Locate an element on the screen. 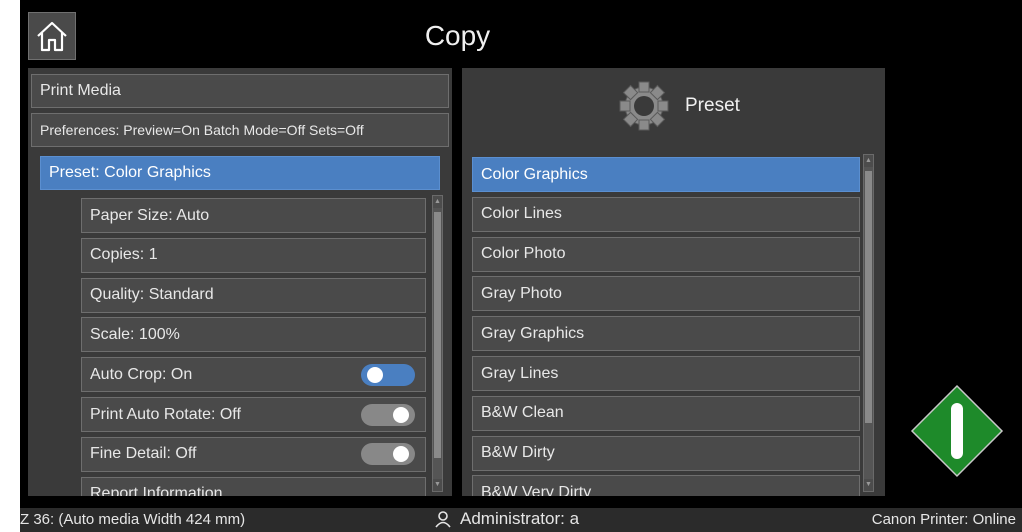  settings-item: Print Auto Rotate: Off is located at coordinates (253, 414).